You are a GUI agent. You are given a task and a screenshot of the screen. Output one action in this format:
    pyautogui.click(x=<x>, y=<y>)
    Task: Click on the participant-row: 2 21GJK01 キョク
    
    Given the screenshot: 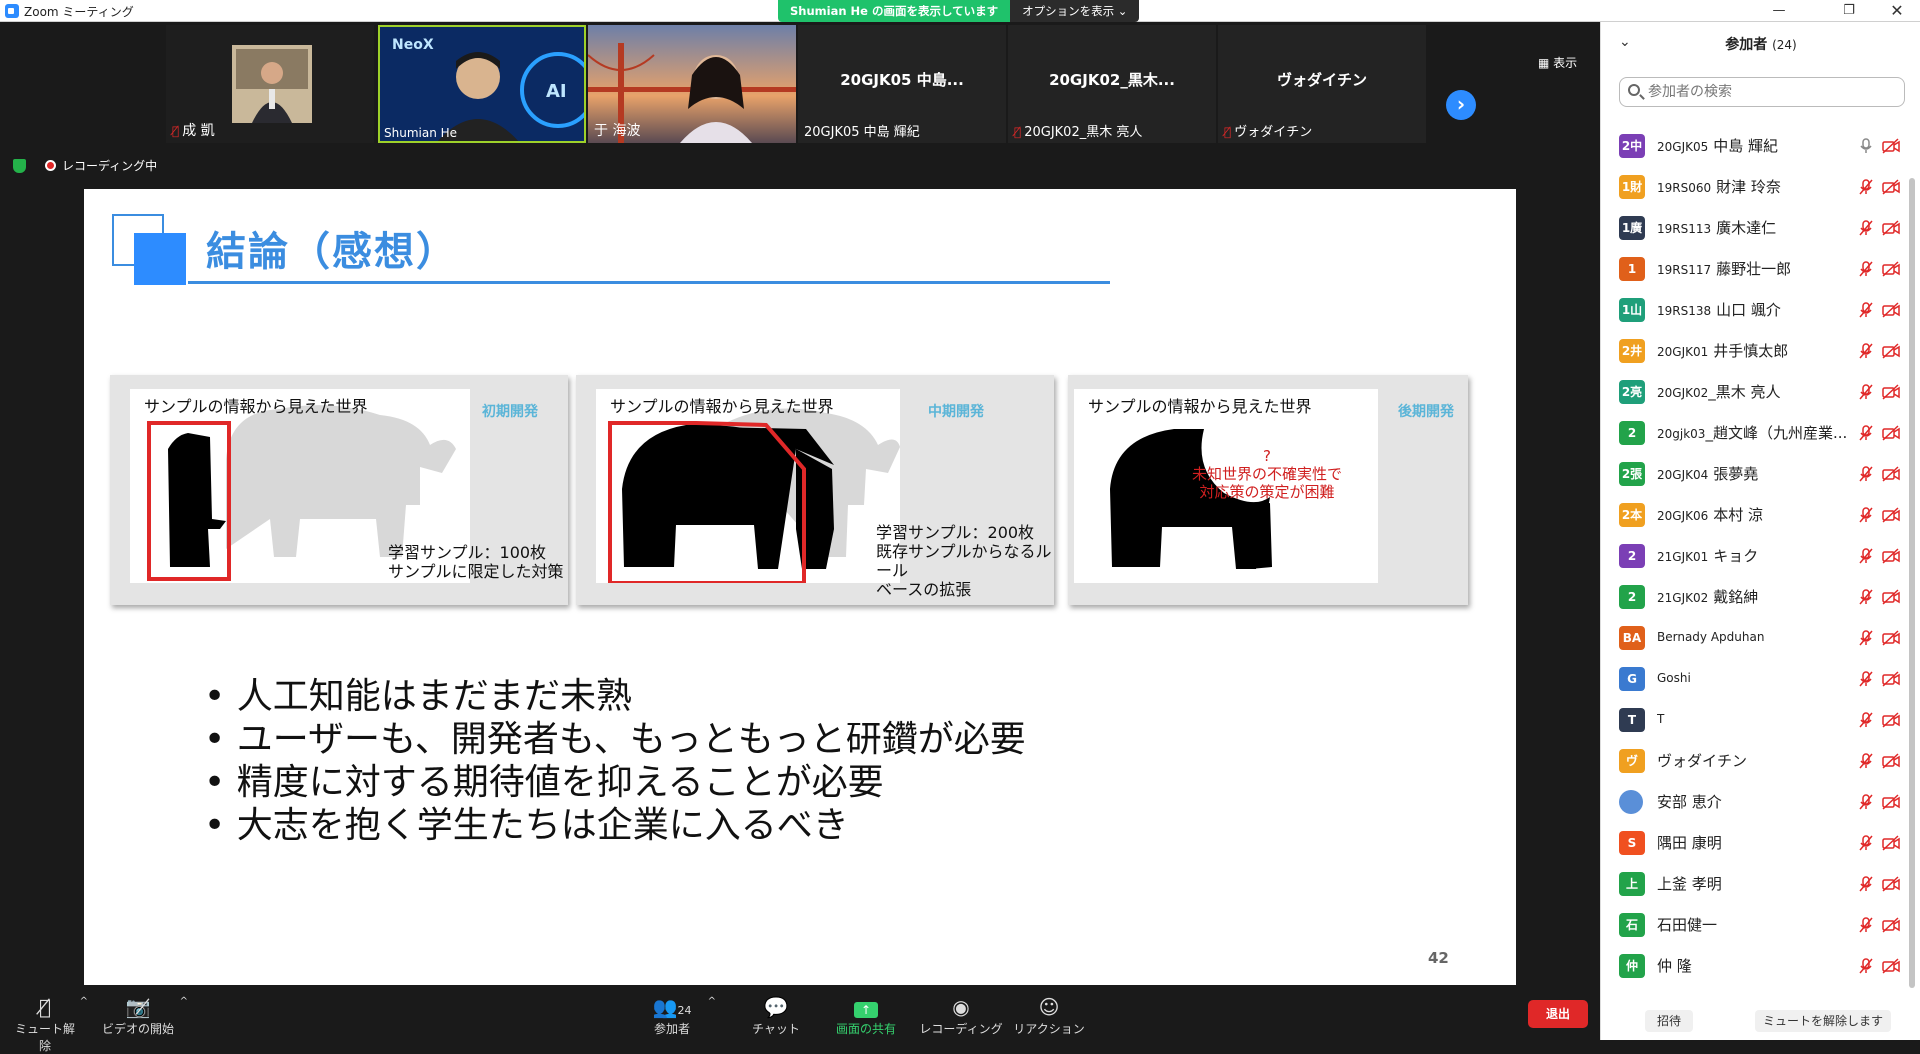 What is the action you would take?
    pyautogui.click(x=1754, y=555)
    